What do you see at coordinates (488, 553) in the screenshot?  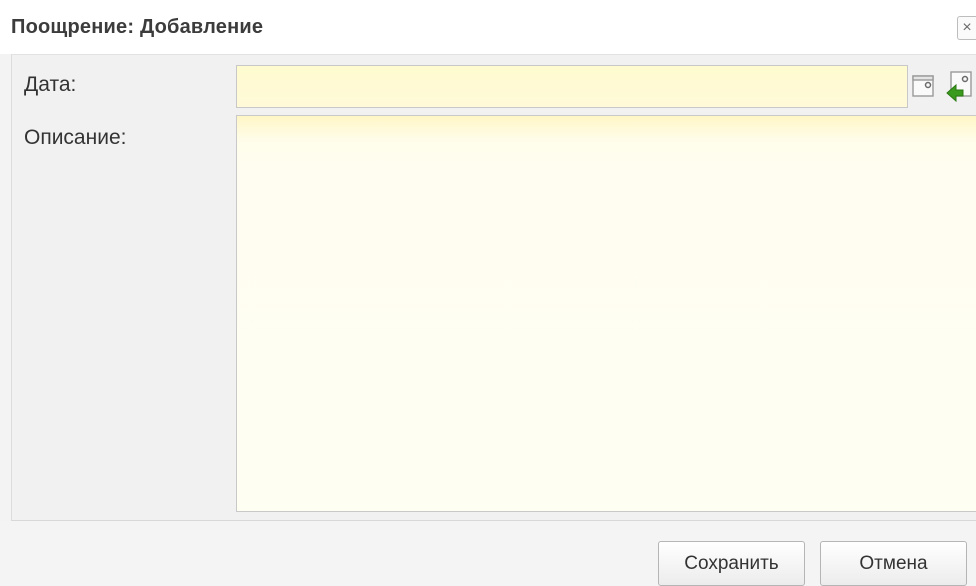 I see `dialog-footer: Сохранить Отмена` at bounding box center [488, 553].